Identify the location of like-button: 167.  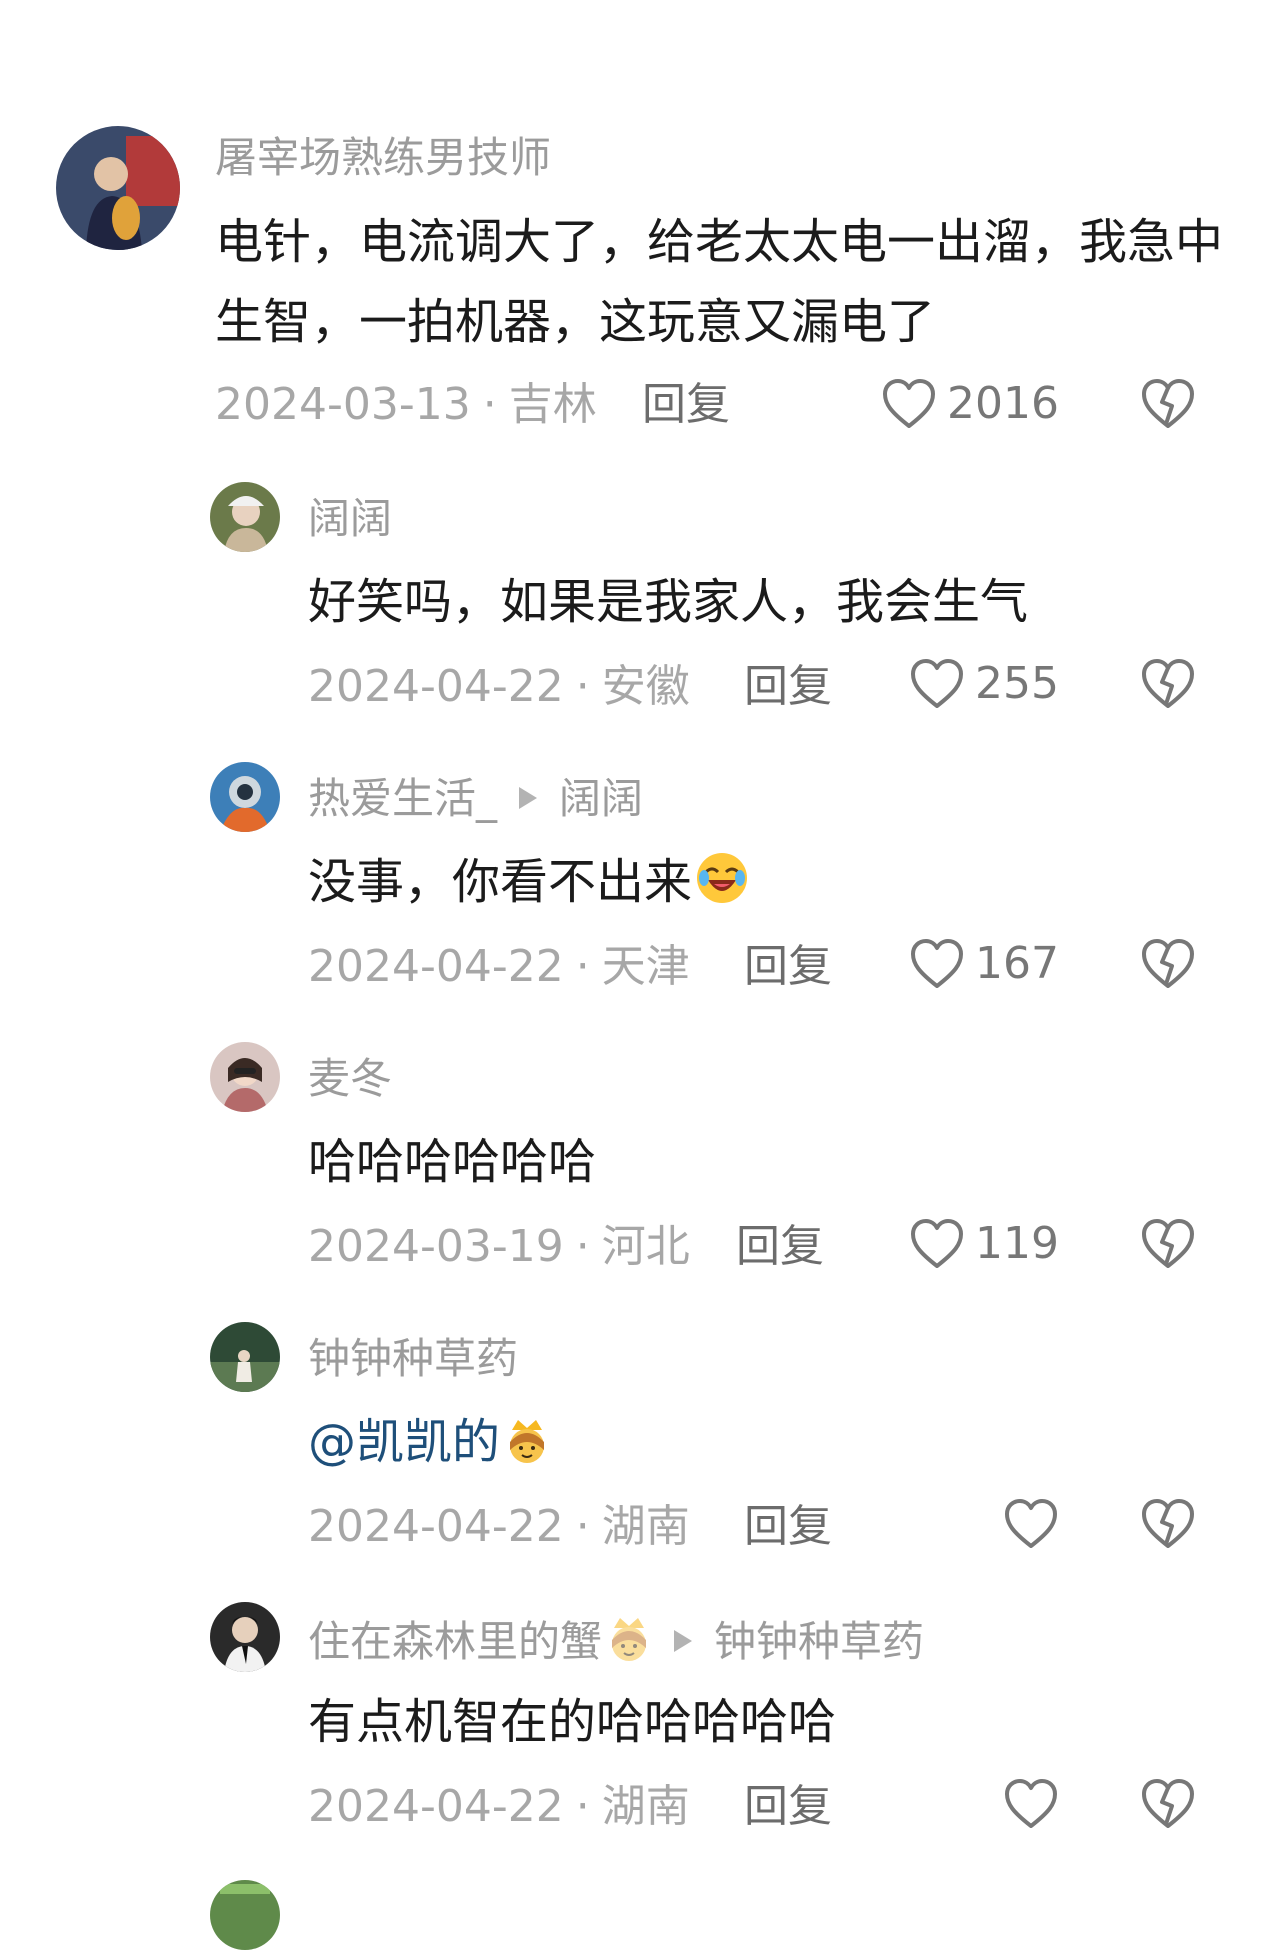
(984, 964).